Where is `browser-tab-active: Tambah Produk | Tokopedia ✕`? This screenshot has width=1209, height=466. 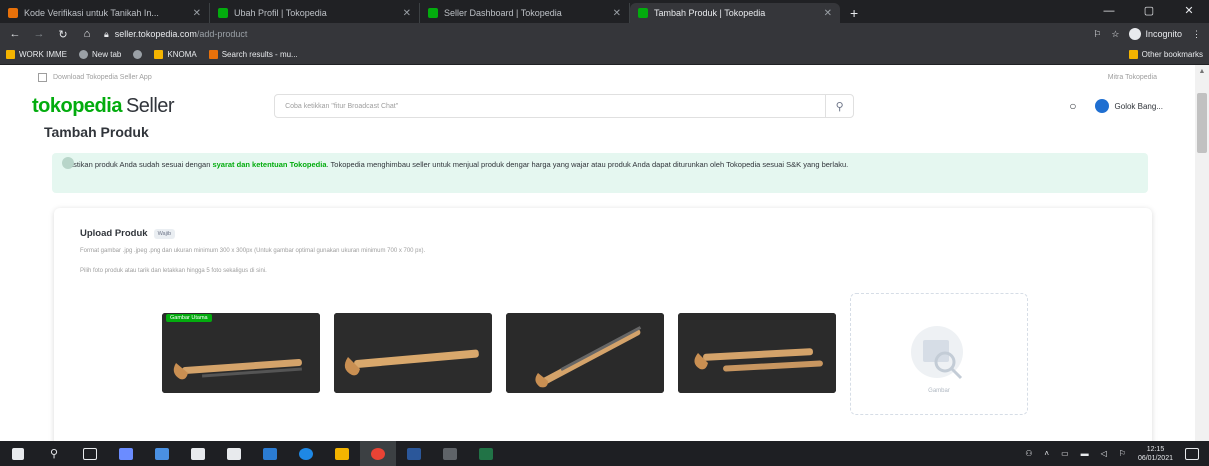 browser-tab-active: Tambah Produk | Tokopedia ✕ is located at coordinates (735, 13).